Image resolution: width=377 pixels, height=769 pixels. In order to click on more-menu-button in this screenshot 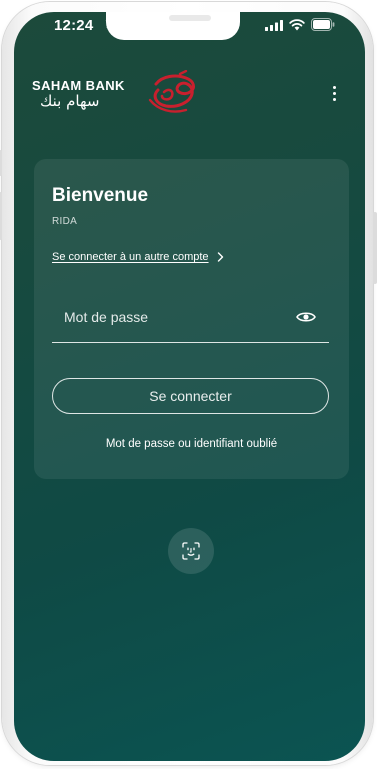, I will do `click(334, 93)`.